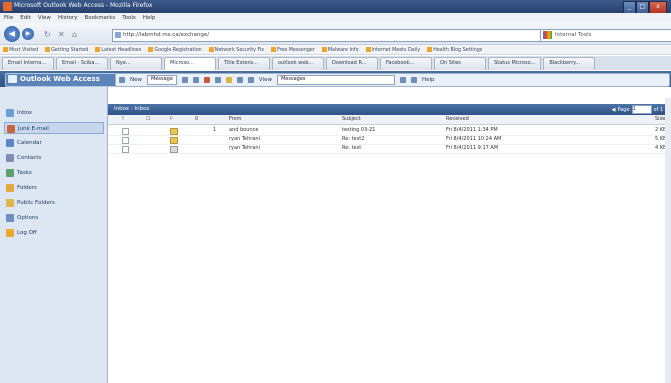  I want to click on owa-toolbar: New Message View Messages Help, so click(392, 80).